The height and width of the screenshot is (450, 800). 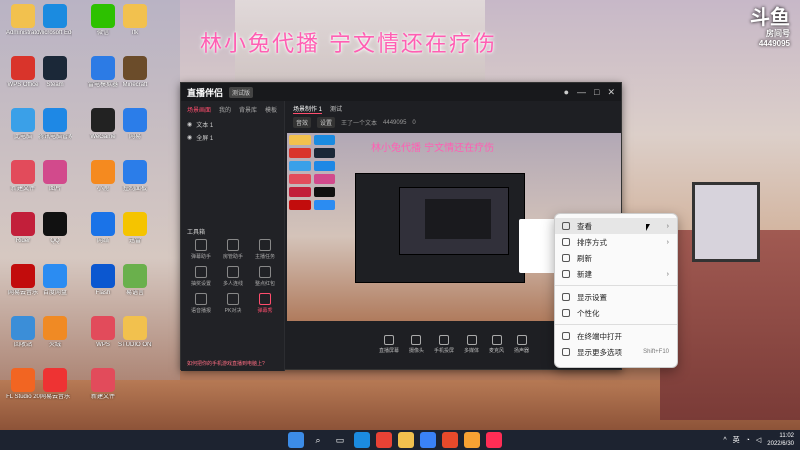 What do you see at coordinates (271, 109) in the screenshot?
I see `side-tab: 模板` at bounding box center [271, 109].